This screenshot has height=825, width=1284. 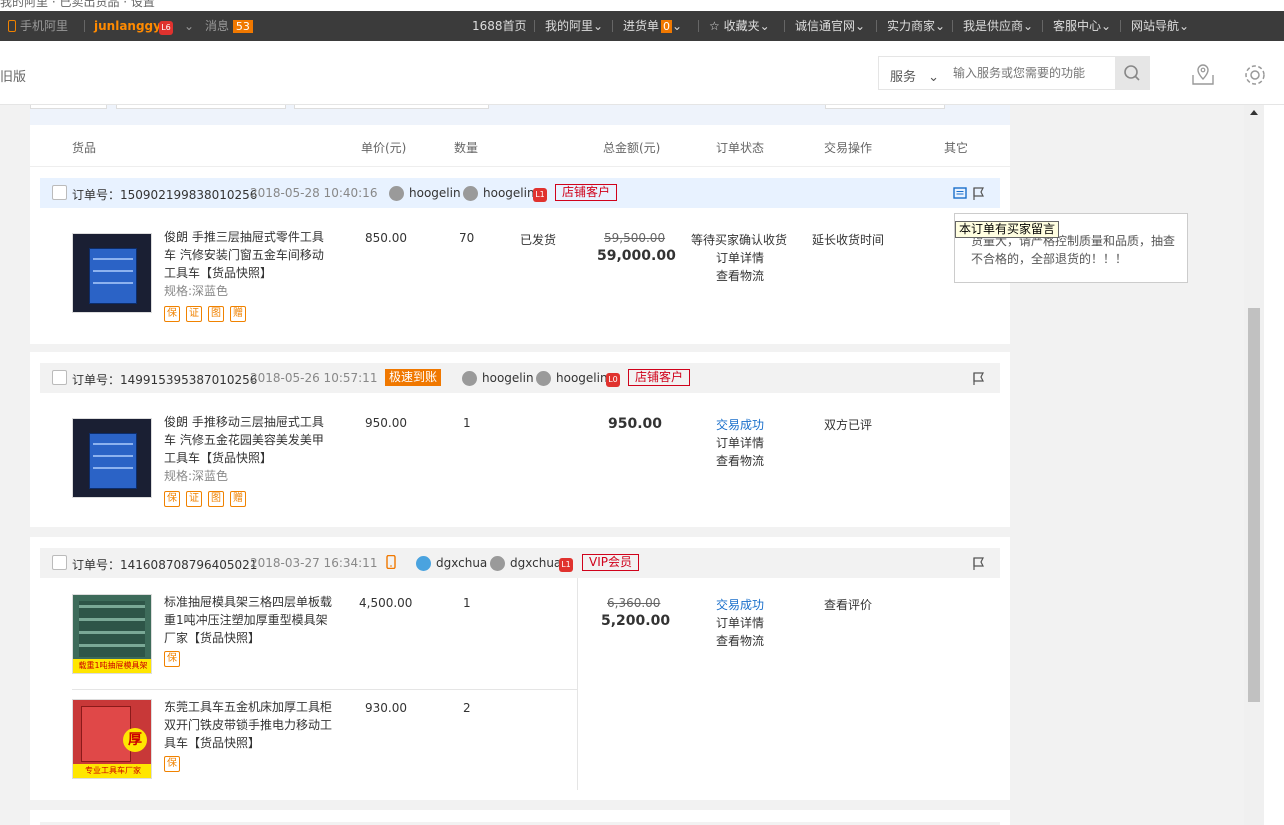 What do you see at coordinates (314, 378) in the screenshot?
I see `order-time: 2018-05-26 10:57:11` at bounding box center [314, 378].